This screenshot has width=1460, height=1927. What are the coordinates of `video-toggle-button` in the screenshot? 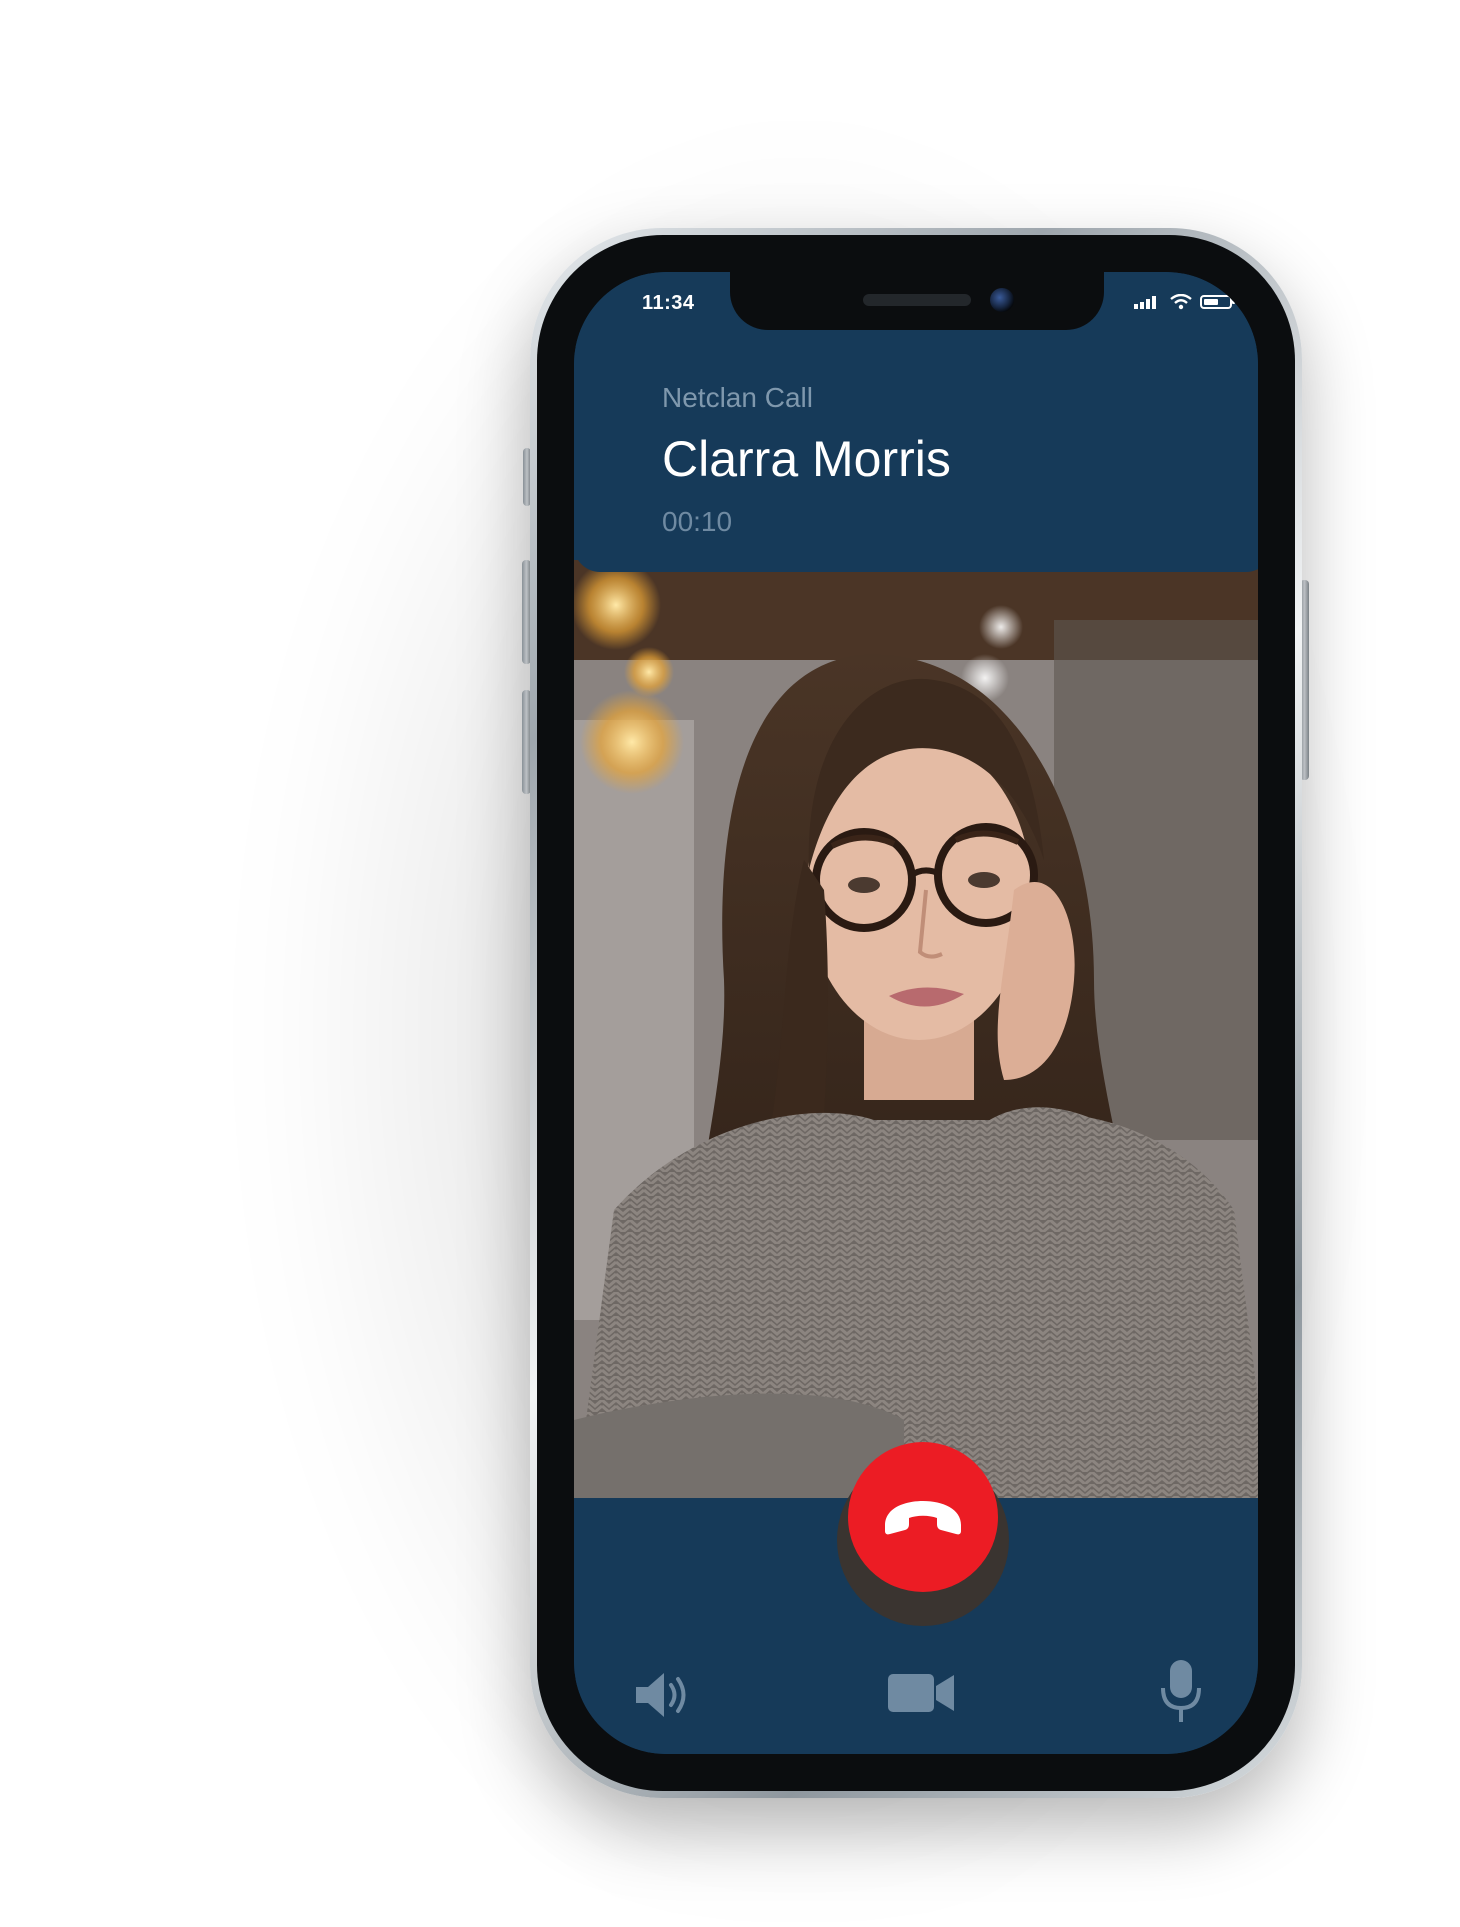 It's located at (921, 1695).